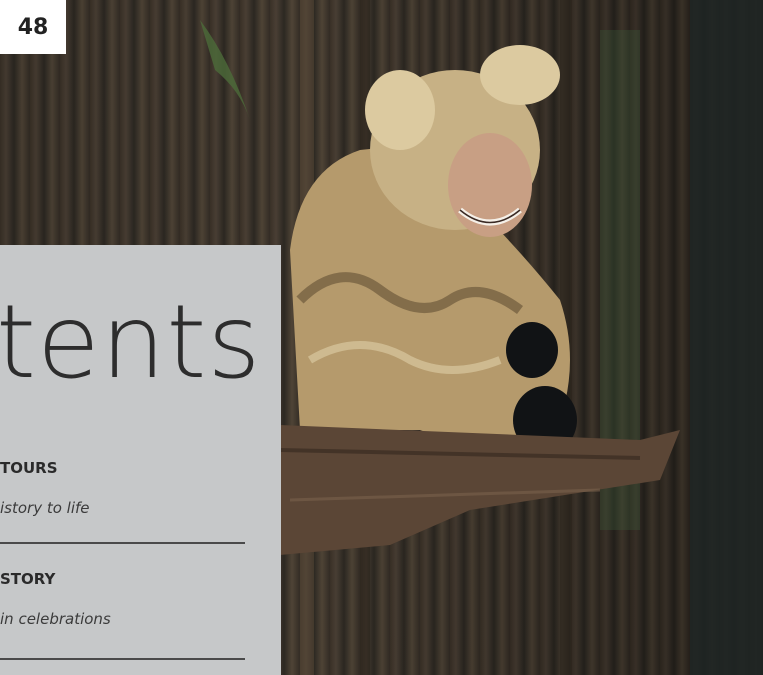 This screenshot has width=763, height=675. I want to click on page-number: 48, so click(33, 27).